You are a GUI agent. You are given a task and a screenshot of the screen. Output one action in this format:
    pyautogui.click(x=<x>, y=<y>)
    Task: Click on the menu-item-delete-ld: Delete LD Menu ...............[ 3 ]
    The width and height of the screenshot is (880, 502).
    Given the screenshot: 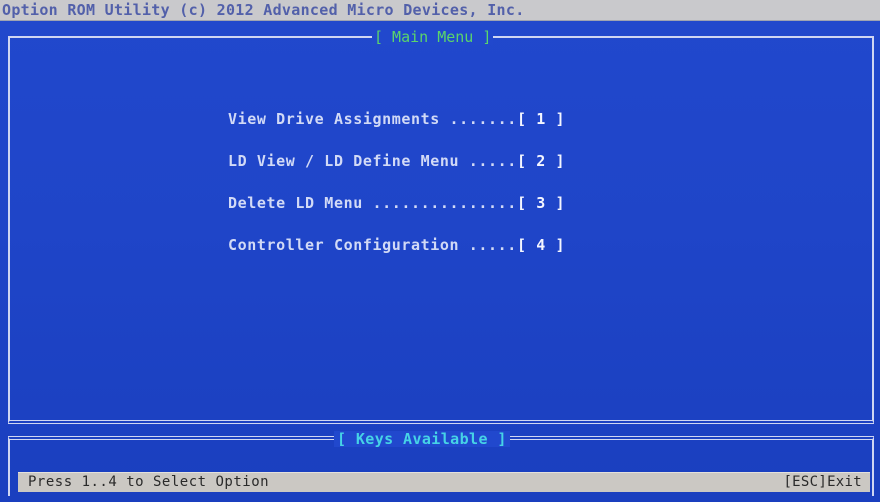 What is the action you would take?
    pyautogui.click(x=396, y=203)
    